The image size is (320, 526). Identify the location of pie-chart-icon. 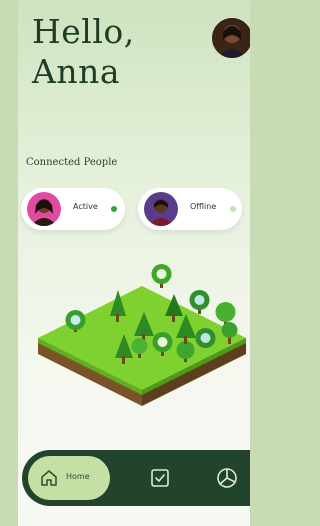
(227, 478).